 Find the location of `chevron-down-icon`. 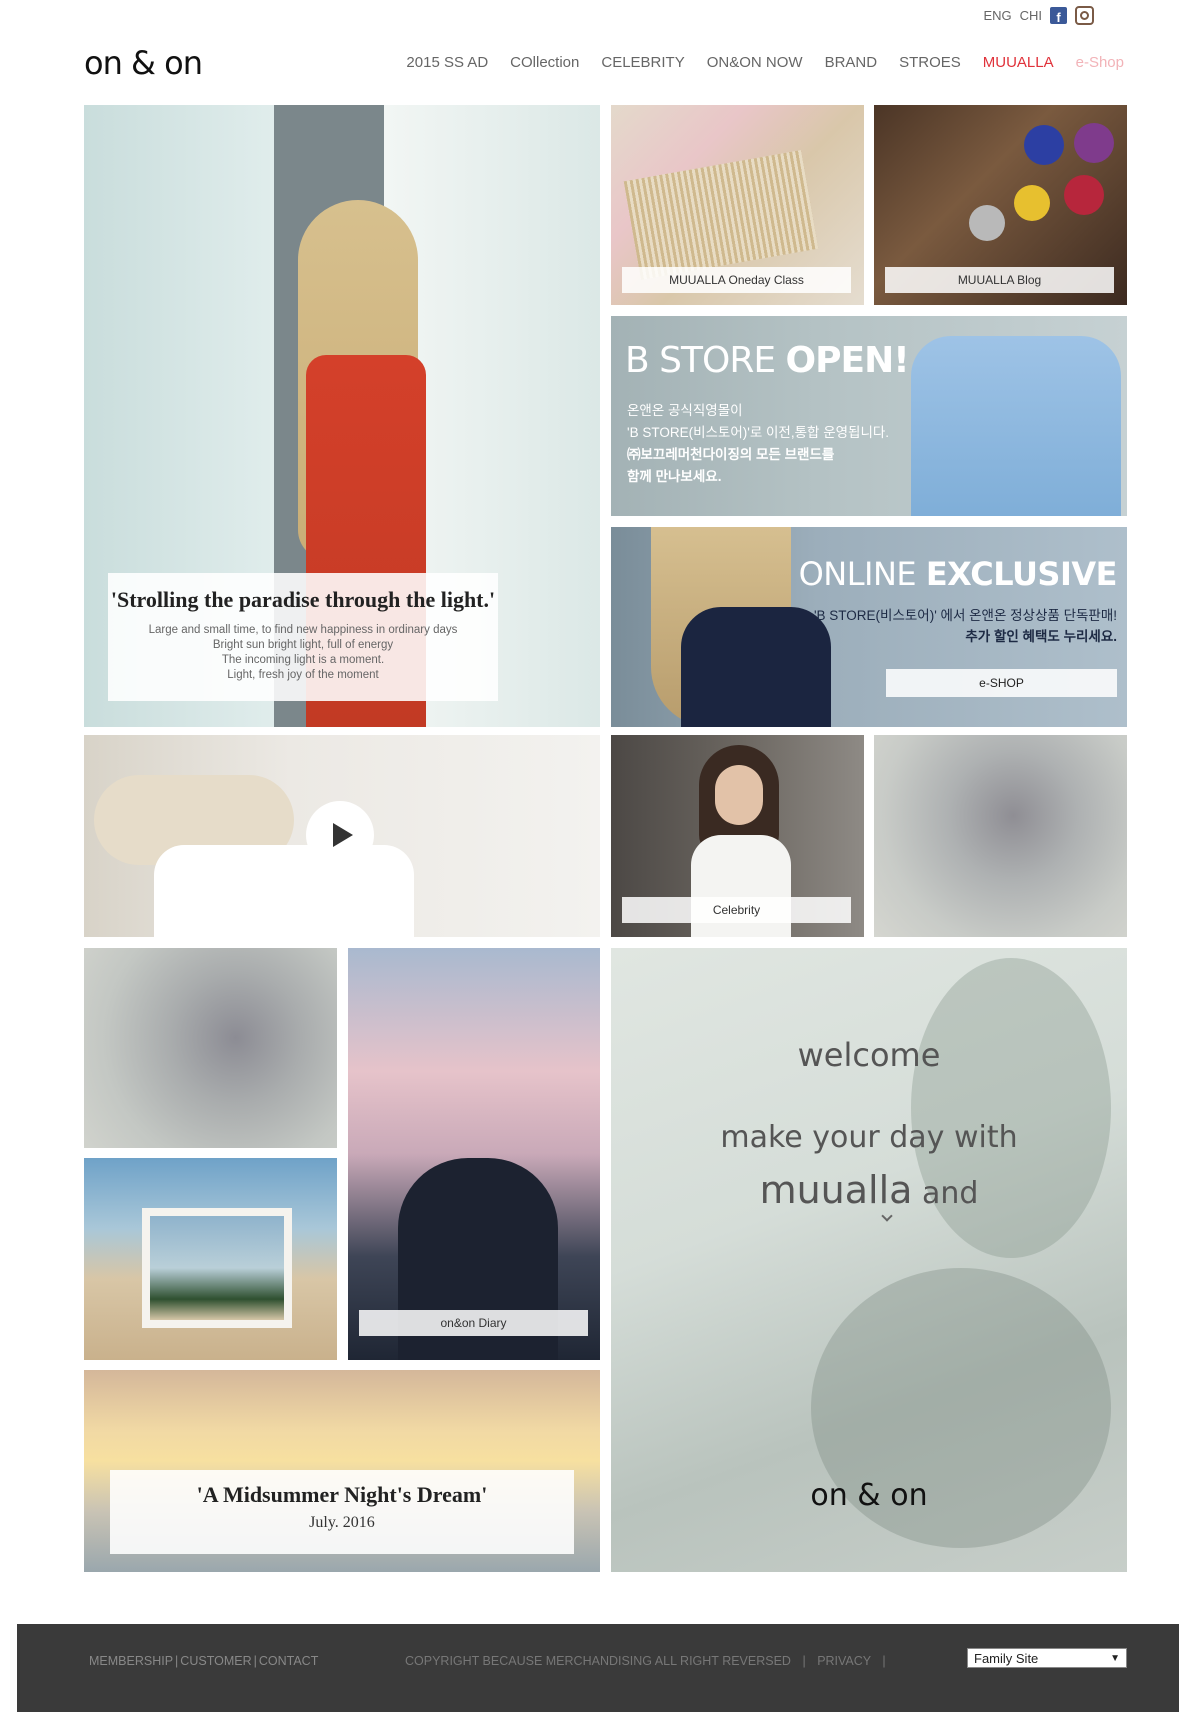

chevron-down-icon is located at coordinates (887, 1216).